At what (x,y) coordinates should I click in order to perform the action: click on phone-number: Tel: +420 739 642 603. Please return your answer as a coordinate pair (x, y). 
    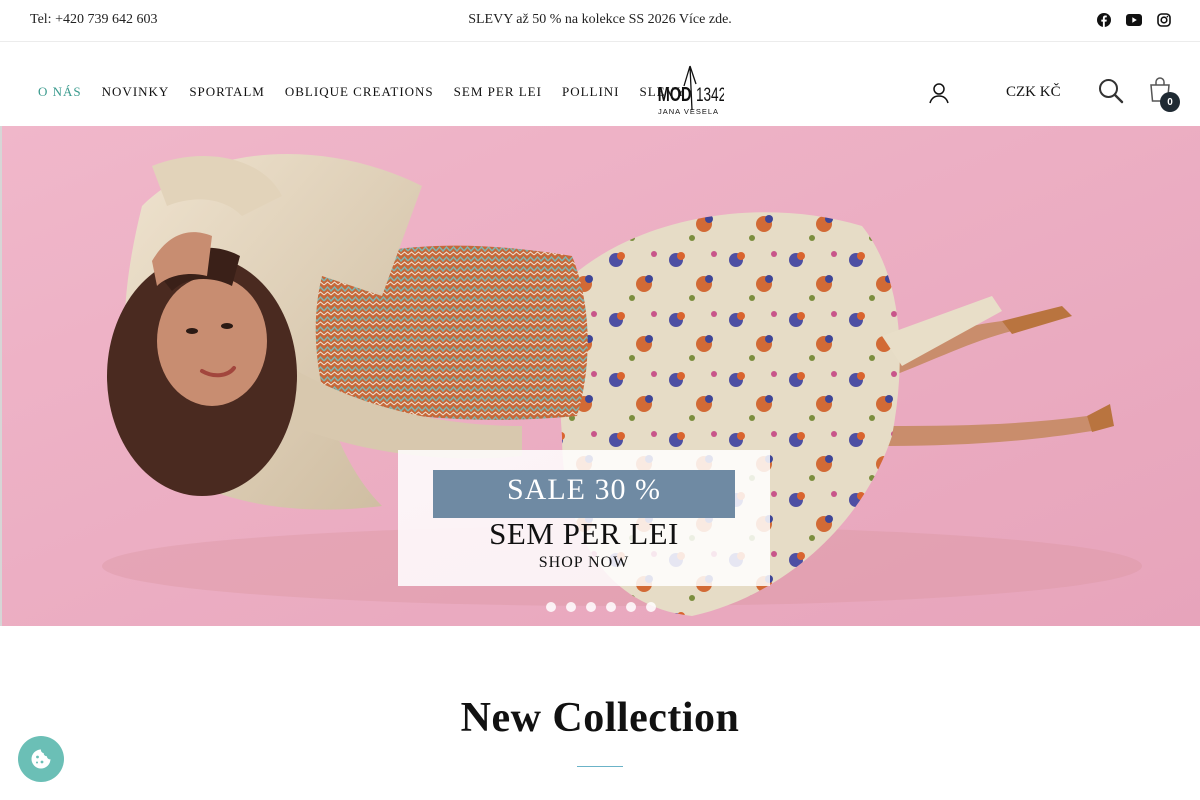
    Looking at the image, I should click on (93, 20).